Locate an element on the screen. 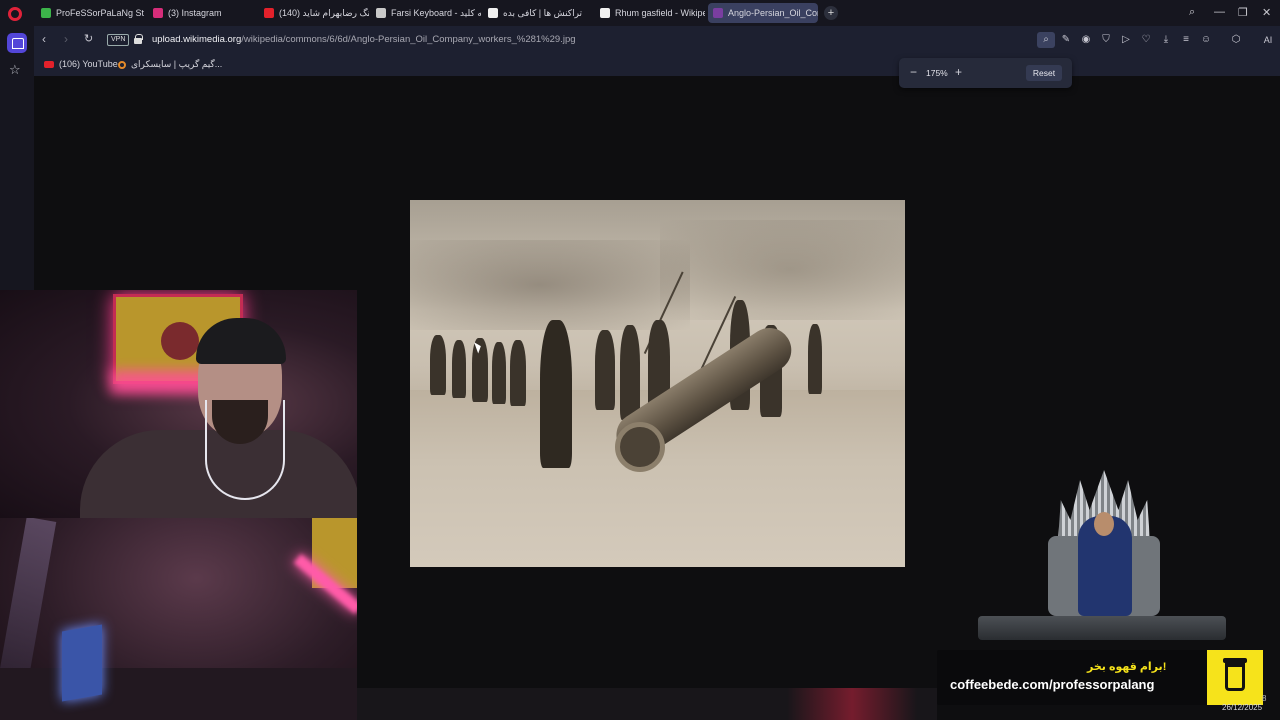 The image size is (1280, 720). close-icon: ✕ is located at coordinates (1266, 12).